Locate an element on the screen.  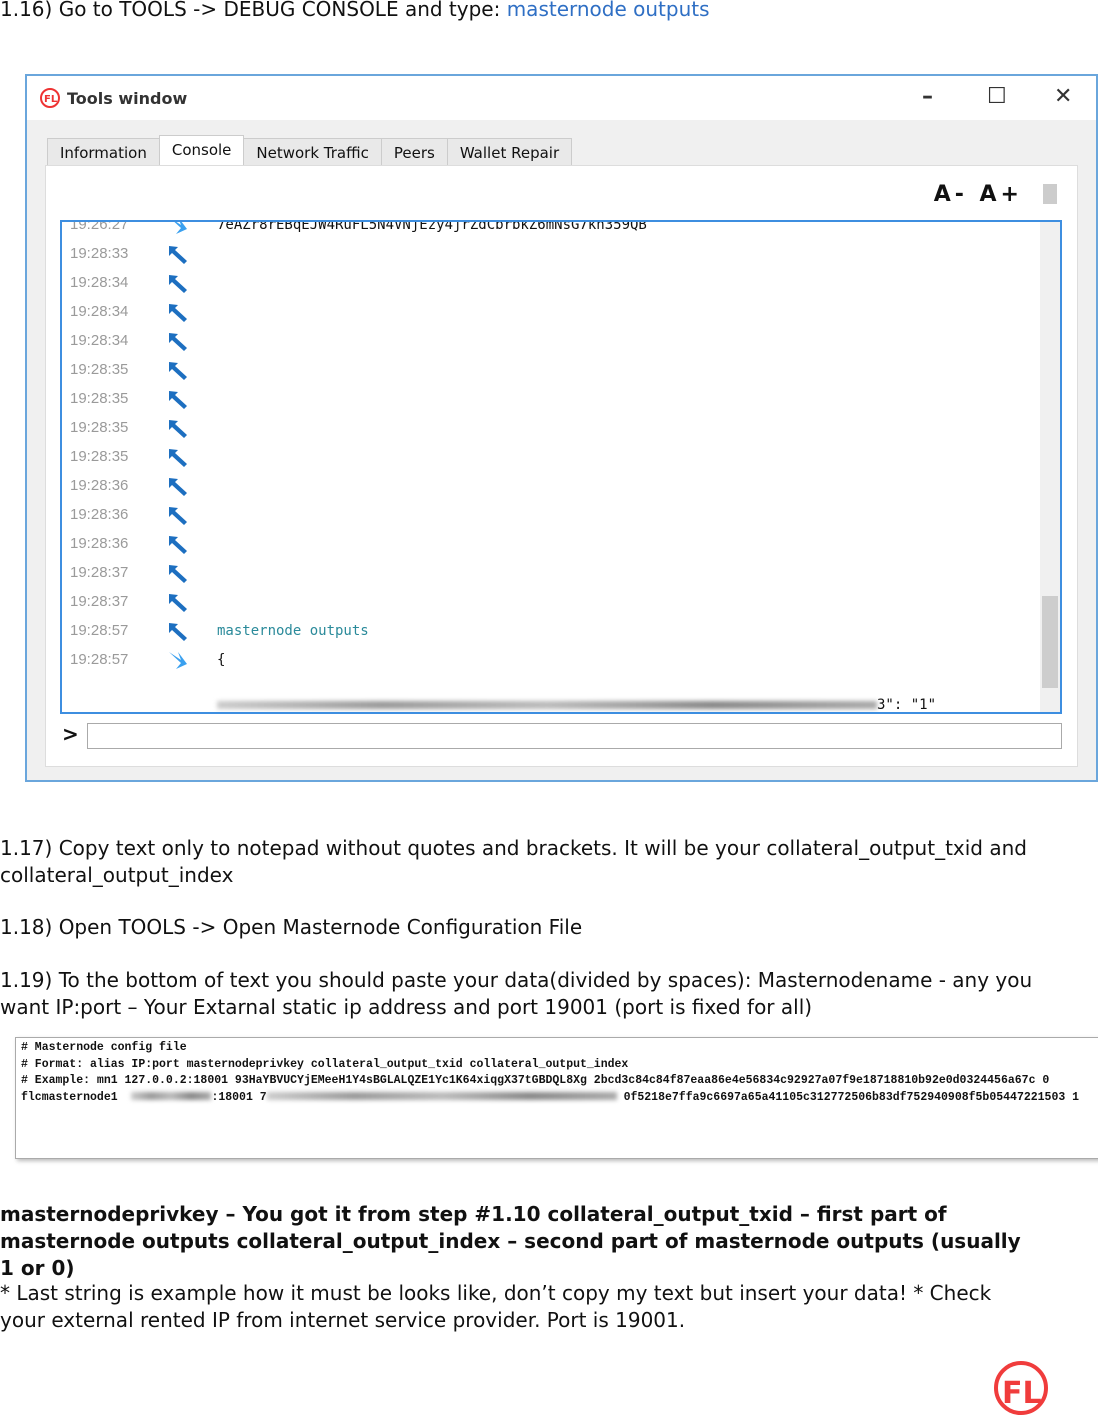
redacted-key is located at coordinates (441, 1096).